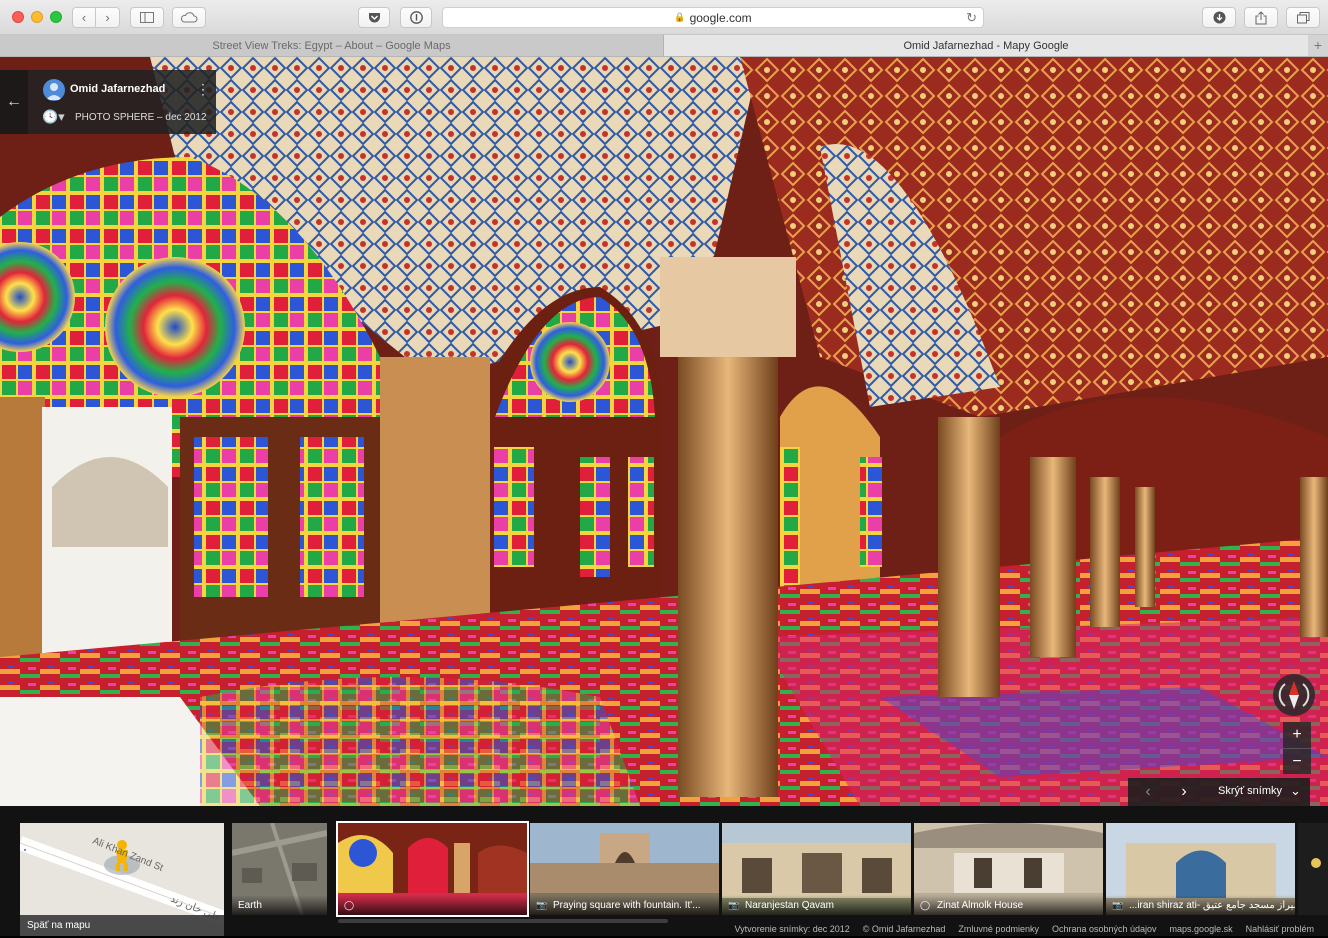 The width and height of the screenshot is (1328, 938). I want to click on share-icon, so click(1261, 17).